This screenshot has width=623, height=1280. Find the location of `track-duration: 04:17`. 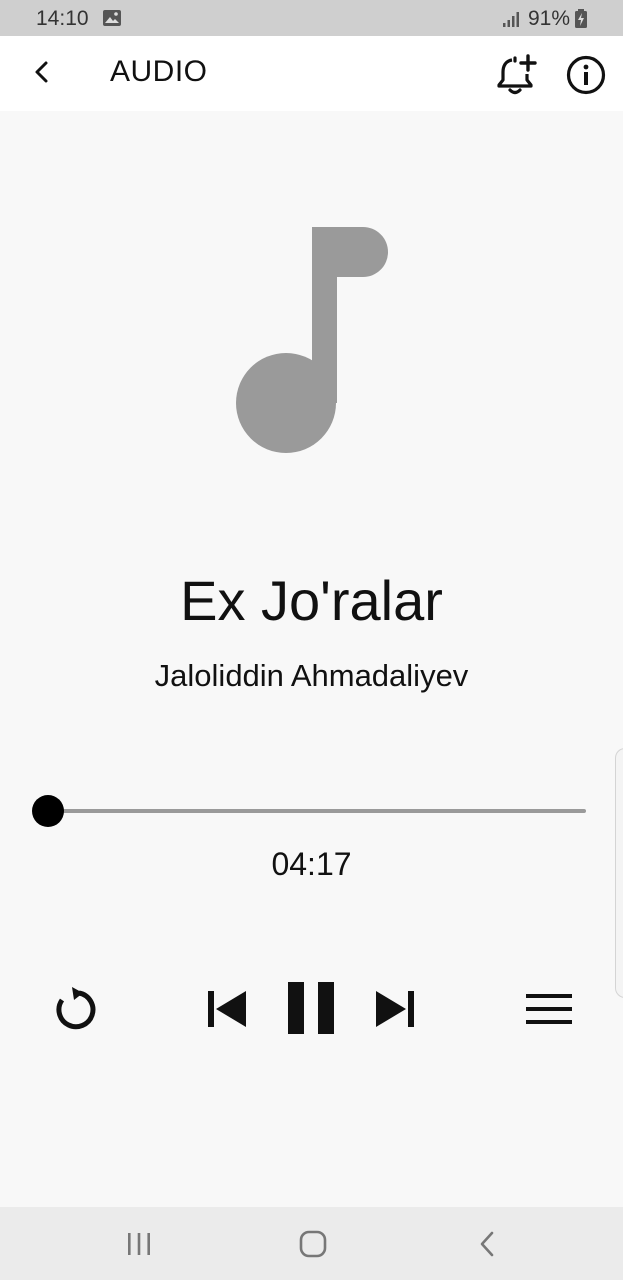

track-duration: 04:17 is located at coordinates (311, 864).